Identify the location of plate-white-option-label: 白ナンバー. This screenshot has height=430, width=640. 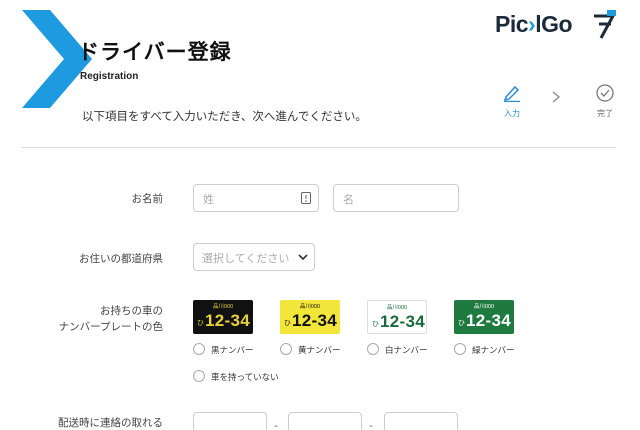
(406, 351).